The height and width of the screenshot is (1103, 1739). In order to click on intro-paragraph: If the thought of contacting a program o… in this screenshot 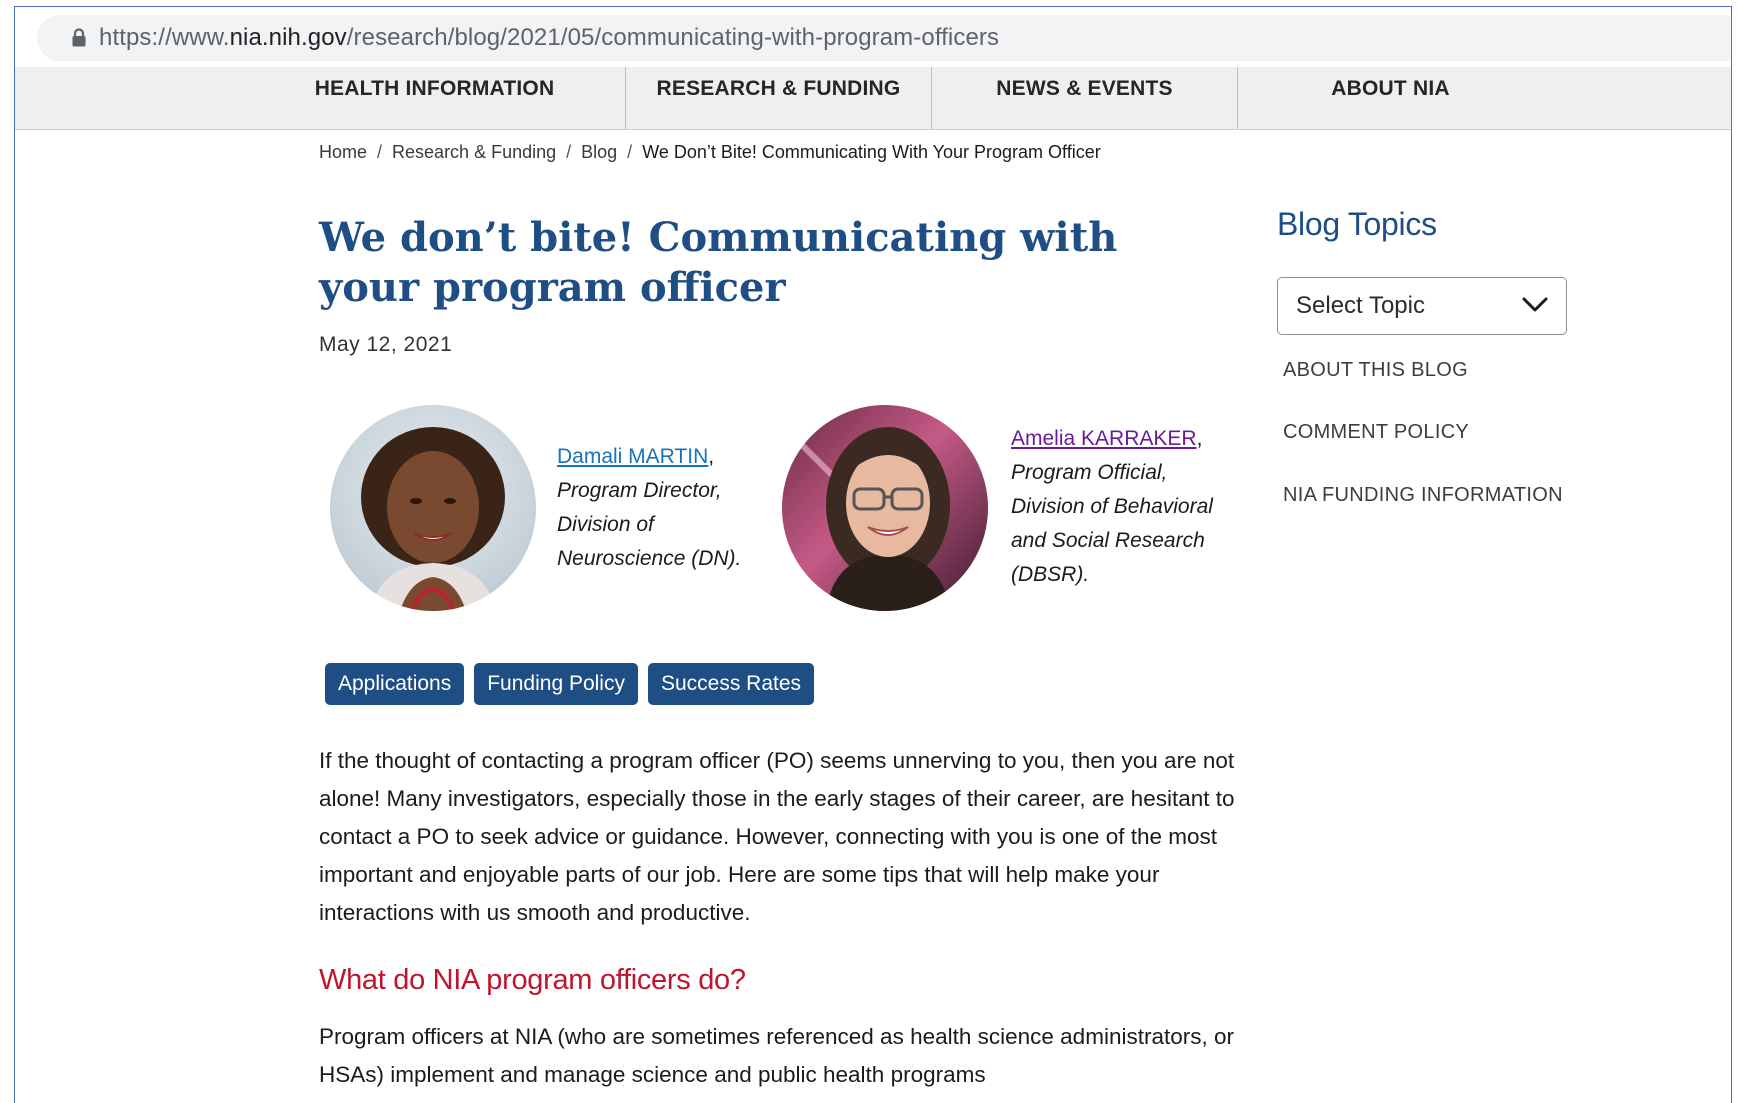, I will do `click(777, 836)`.